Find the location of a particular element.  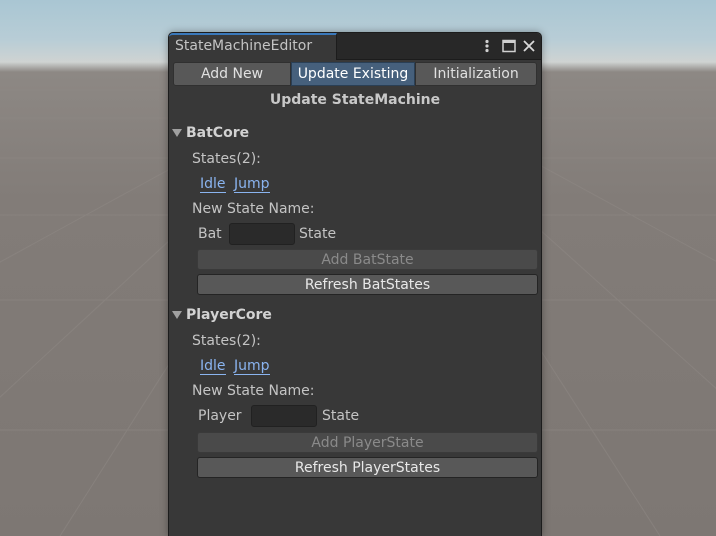

state-prefix-label: Bat is located at coordinates (210, 234).